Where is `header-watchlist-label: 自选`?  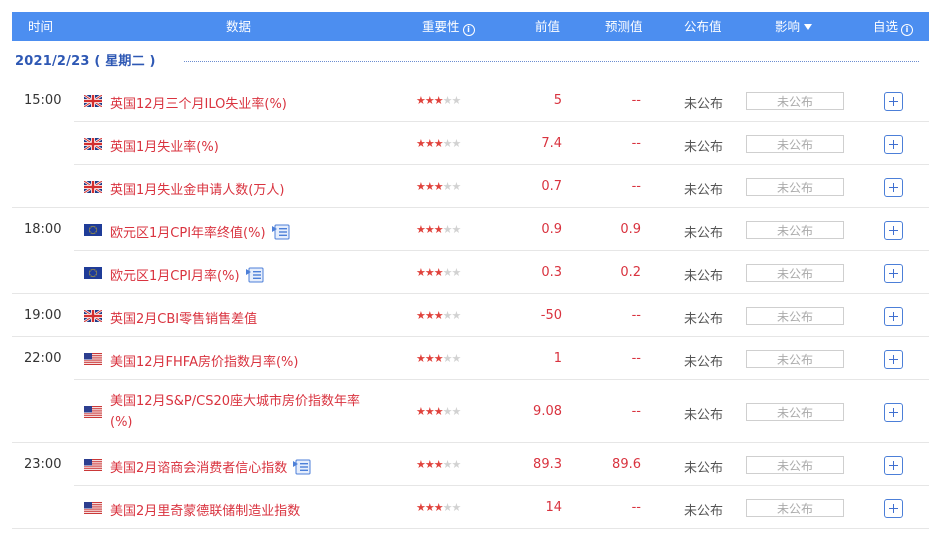 header-watchlist-label: 自选 is located at coordinates (886, 26).